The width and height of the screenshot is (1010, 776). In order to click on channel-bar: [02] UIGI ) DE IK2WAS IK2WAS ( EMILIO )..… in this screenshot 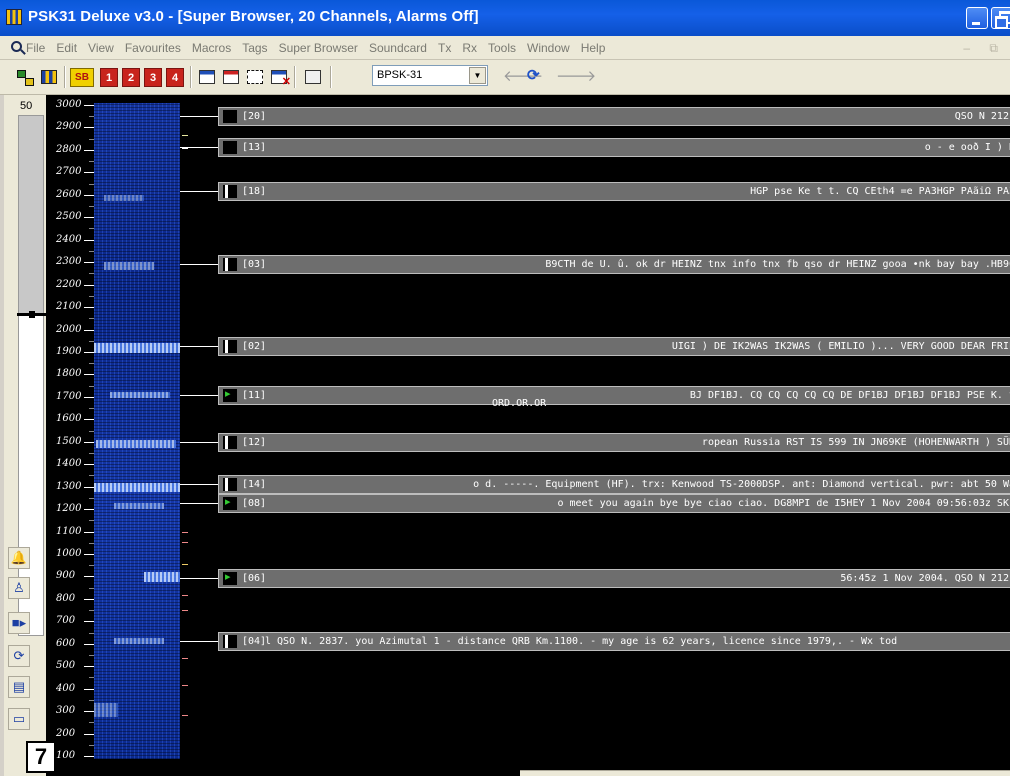, I will do `click(614, 346)`.